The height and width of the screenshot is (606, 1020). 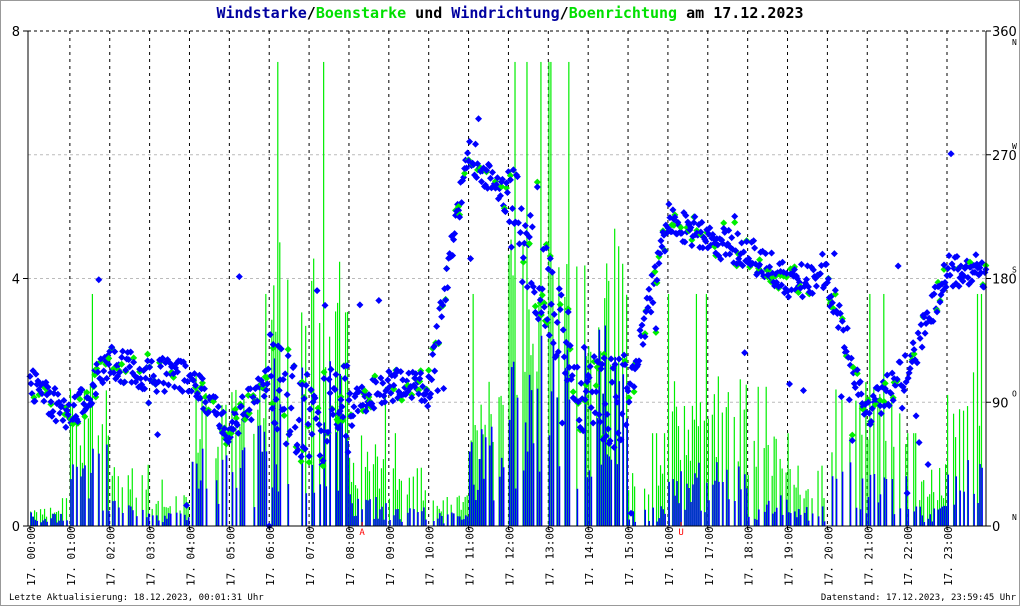 I want to click on x-tick-label: 17. 19:00, so click(x=789, y=556).